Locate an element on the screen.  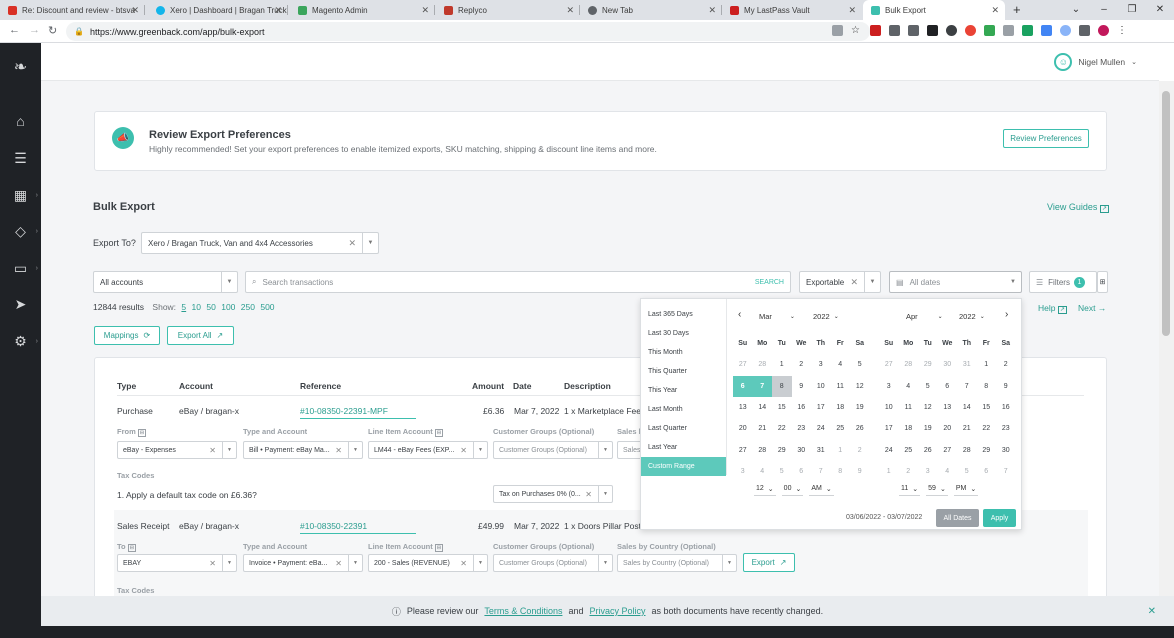
calendar-day: 19 is located at coordinates (928, 428).